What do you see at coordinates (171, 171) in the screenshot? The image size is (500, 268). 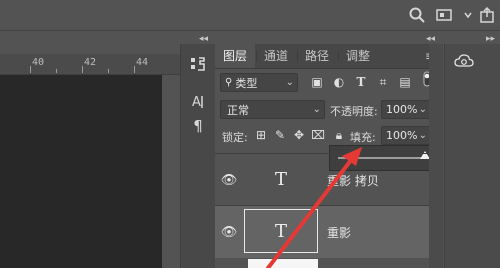 I see `canvas-pasteboard` at bounding box center [171, 171].